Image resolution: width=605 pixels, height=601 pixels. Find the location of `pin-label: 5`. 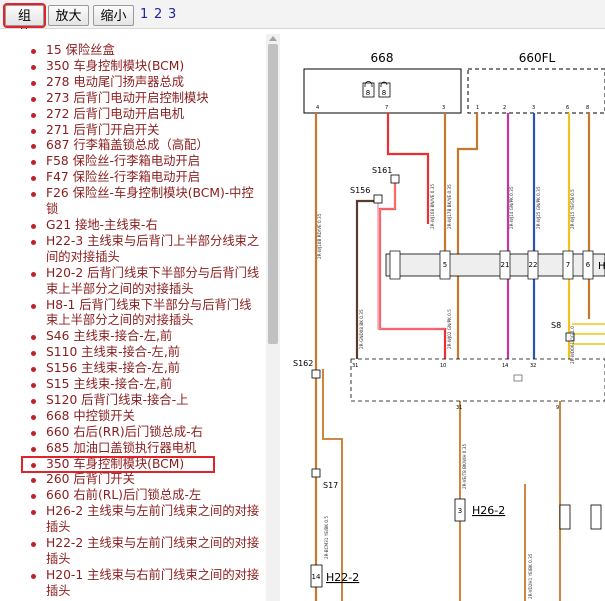

pin-label: 5 is located at coordinates (445, 265).